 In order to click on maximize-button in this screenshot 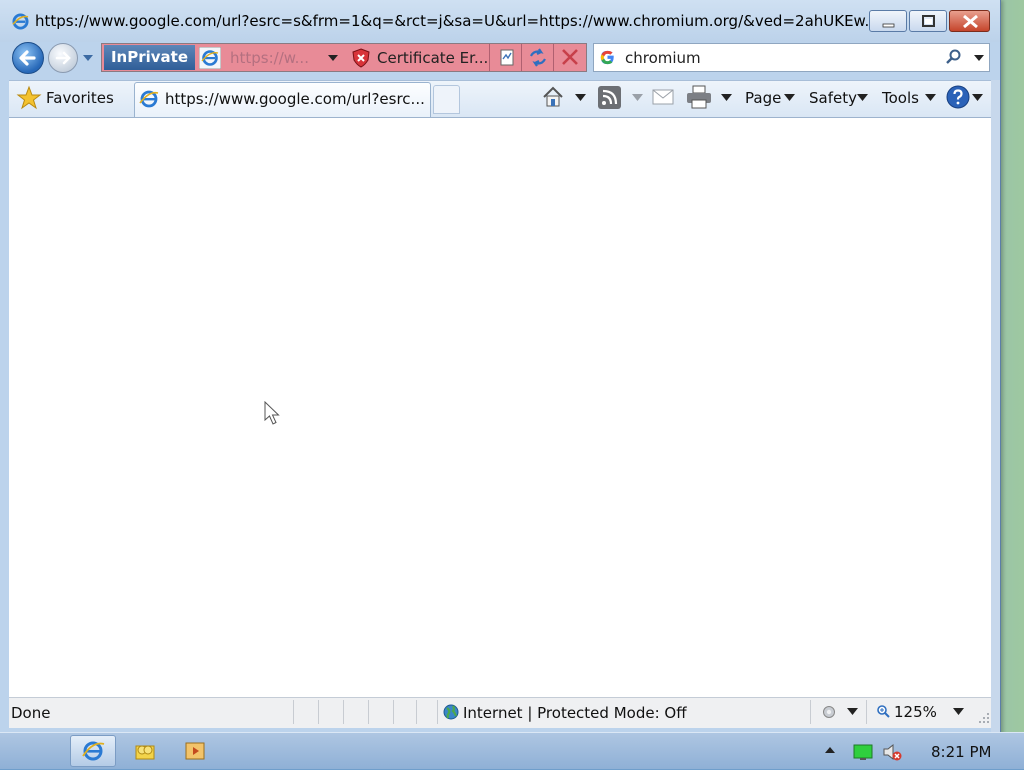, I will do `click(928, 21)`.